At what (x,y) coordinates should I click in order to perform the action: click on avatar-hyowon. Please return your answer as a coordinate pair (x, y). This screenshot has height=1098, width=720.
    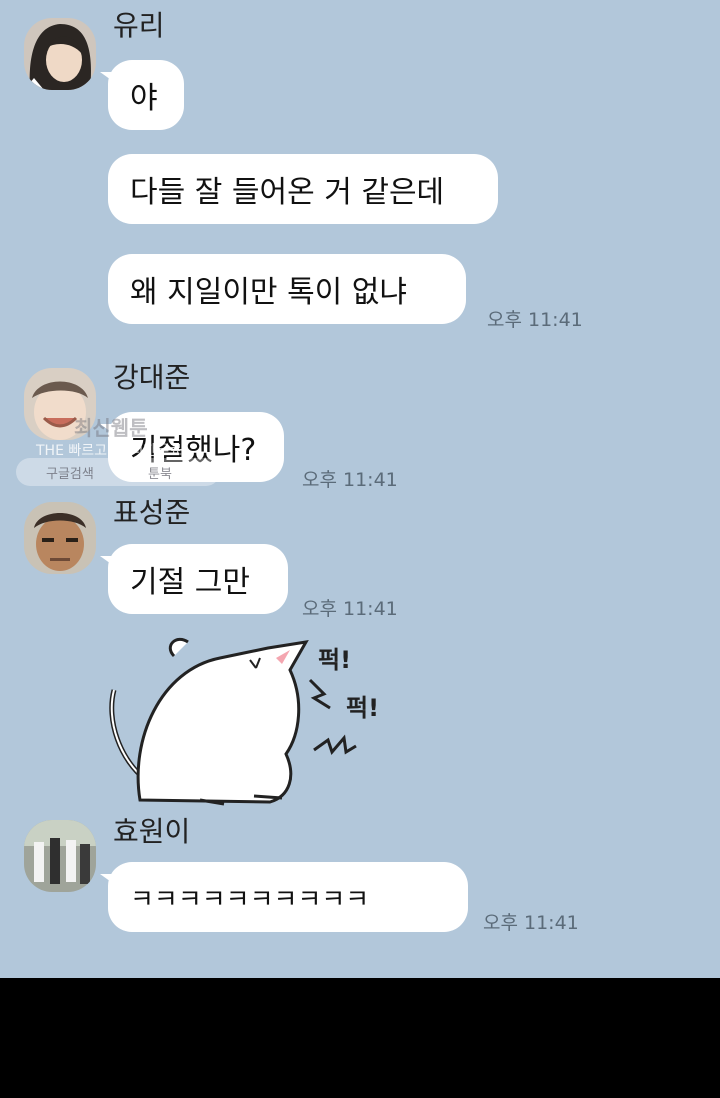
    Looking at the image, I should click on (60, 856).